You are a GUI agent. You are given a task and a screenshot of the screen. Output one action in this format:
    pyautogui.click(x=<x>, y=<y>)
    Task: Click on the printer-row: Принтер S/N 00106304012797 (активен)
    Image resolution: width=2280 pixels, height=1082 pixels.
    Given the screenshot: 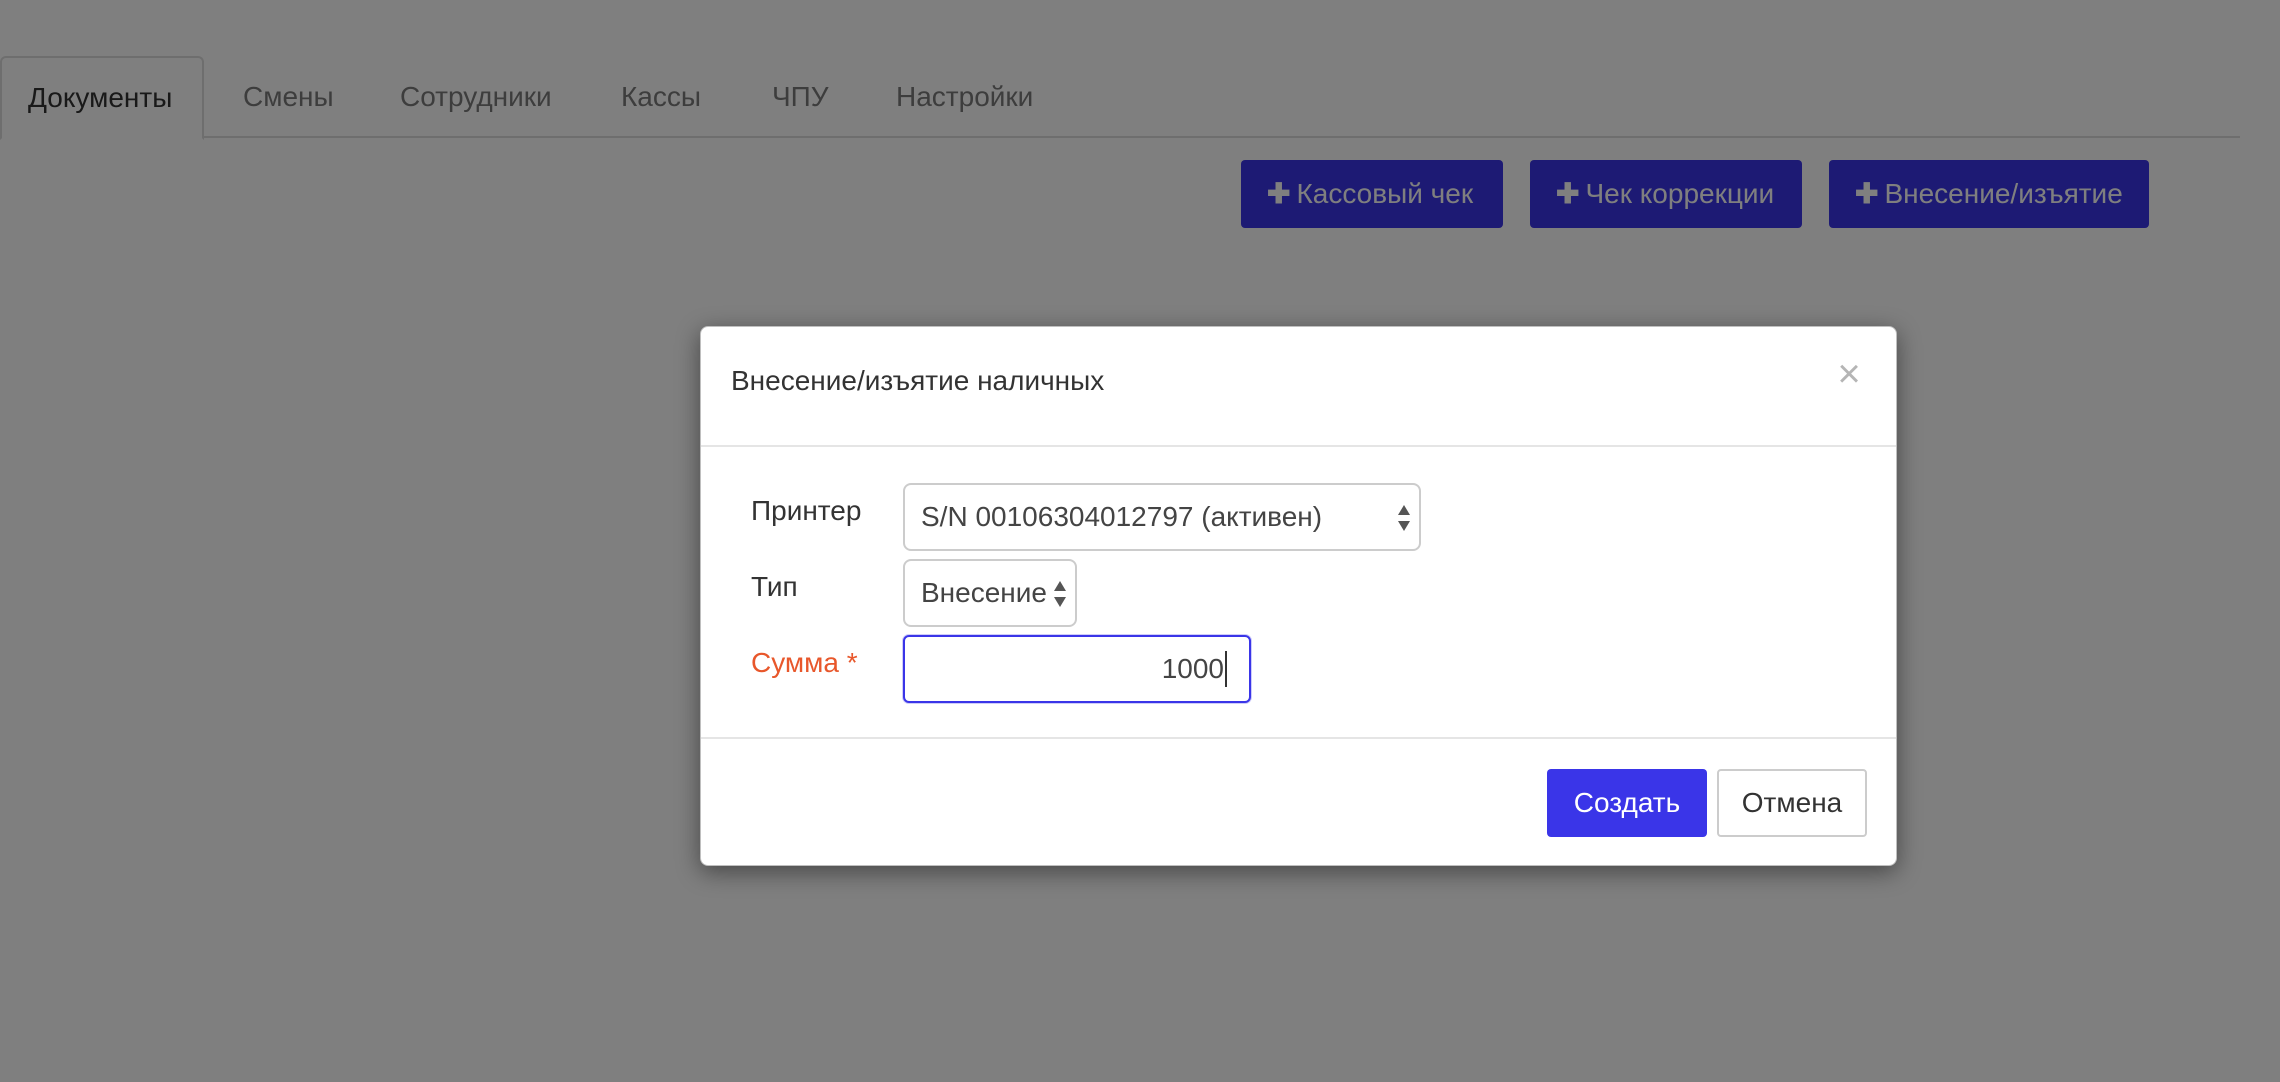 What is the action you would take?
    pyautogui.click(x=1298, y=517)
    